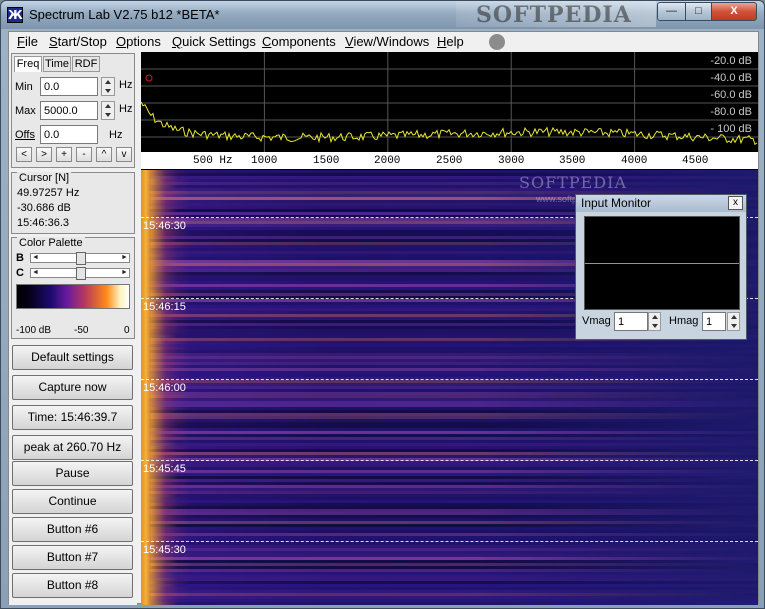  Describe the element at coordinates (57, 64) in the screenshot. I see `tab-time: Time` at that location.